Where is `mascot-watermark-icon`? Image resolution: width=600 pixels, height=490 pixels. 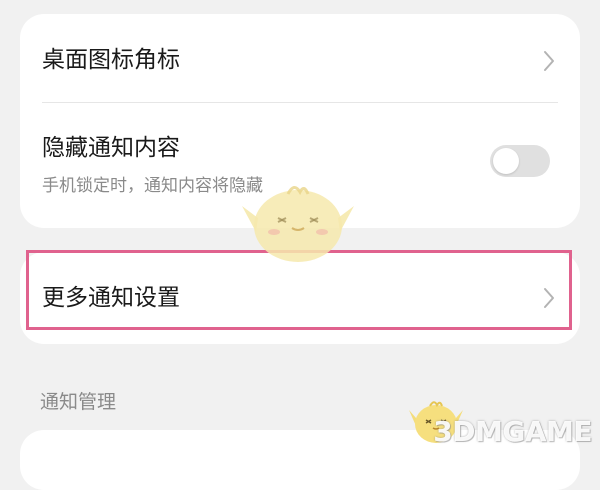
mascot-watermark-icon is located at coordinates (298, 224).